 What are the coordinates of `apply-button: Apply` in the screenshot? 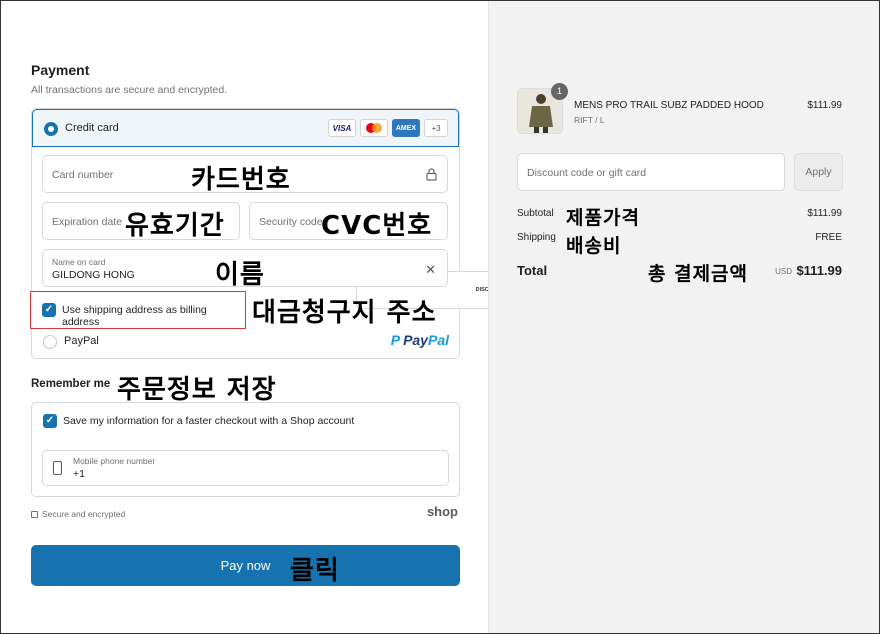 It's located at (818, 172).